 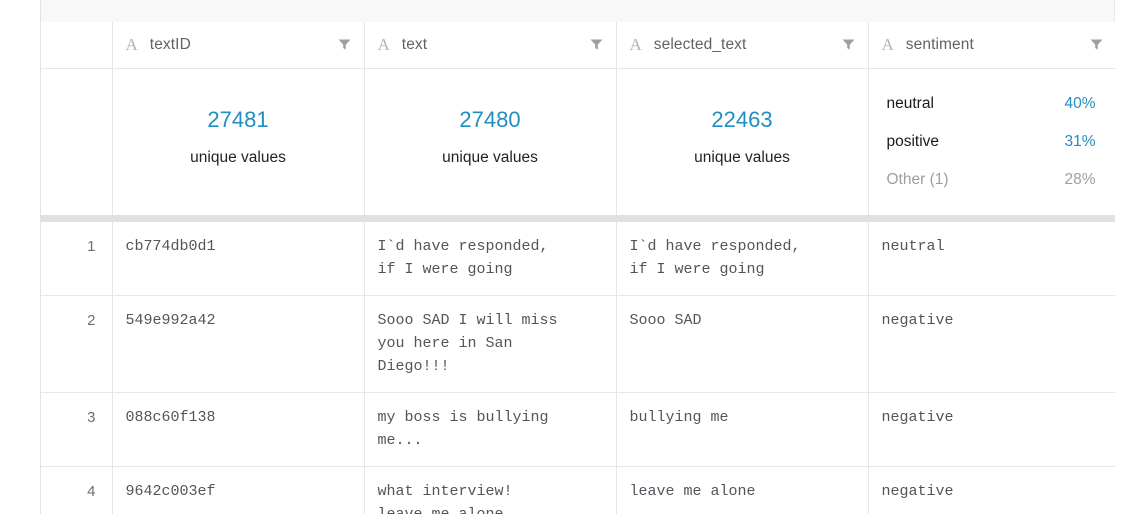 What do you see at coordinates (991, 180) in the screenshot?
I see `distribution-item-other: Other (1) 28%` at bounding box center [991, 180].